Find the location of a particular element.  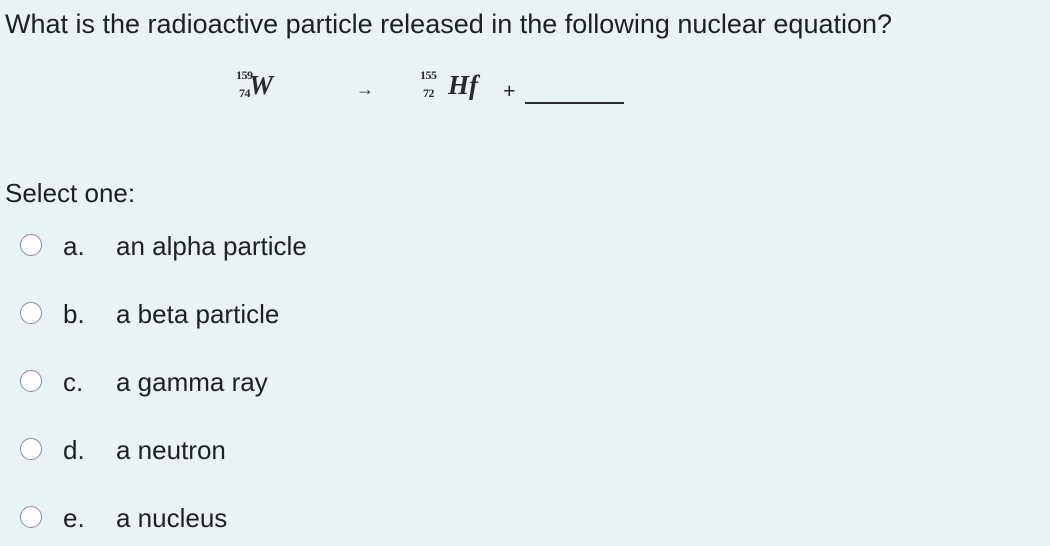

product-atomic-number: 72 is located at coordinates (429, 93).